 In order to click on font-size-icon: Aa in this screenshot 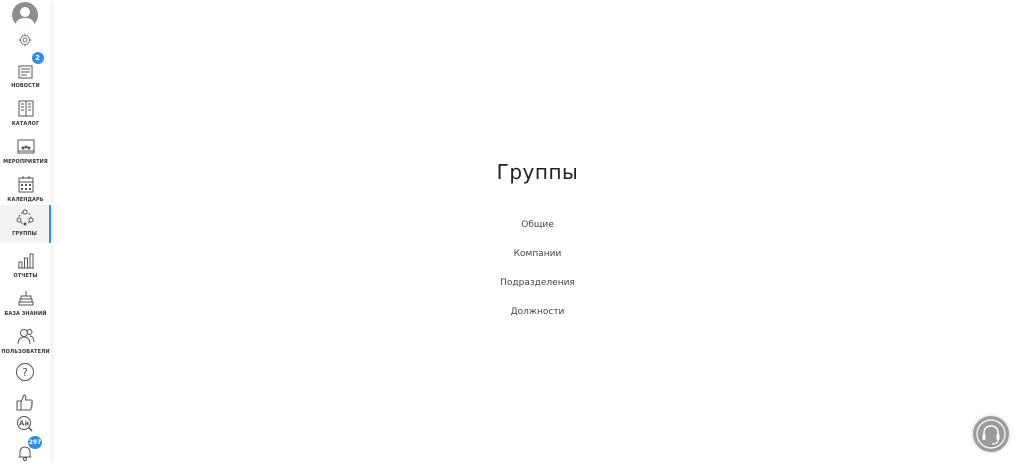, I will do `click(25, 424)`.